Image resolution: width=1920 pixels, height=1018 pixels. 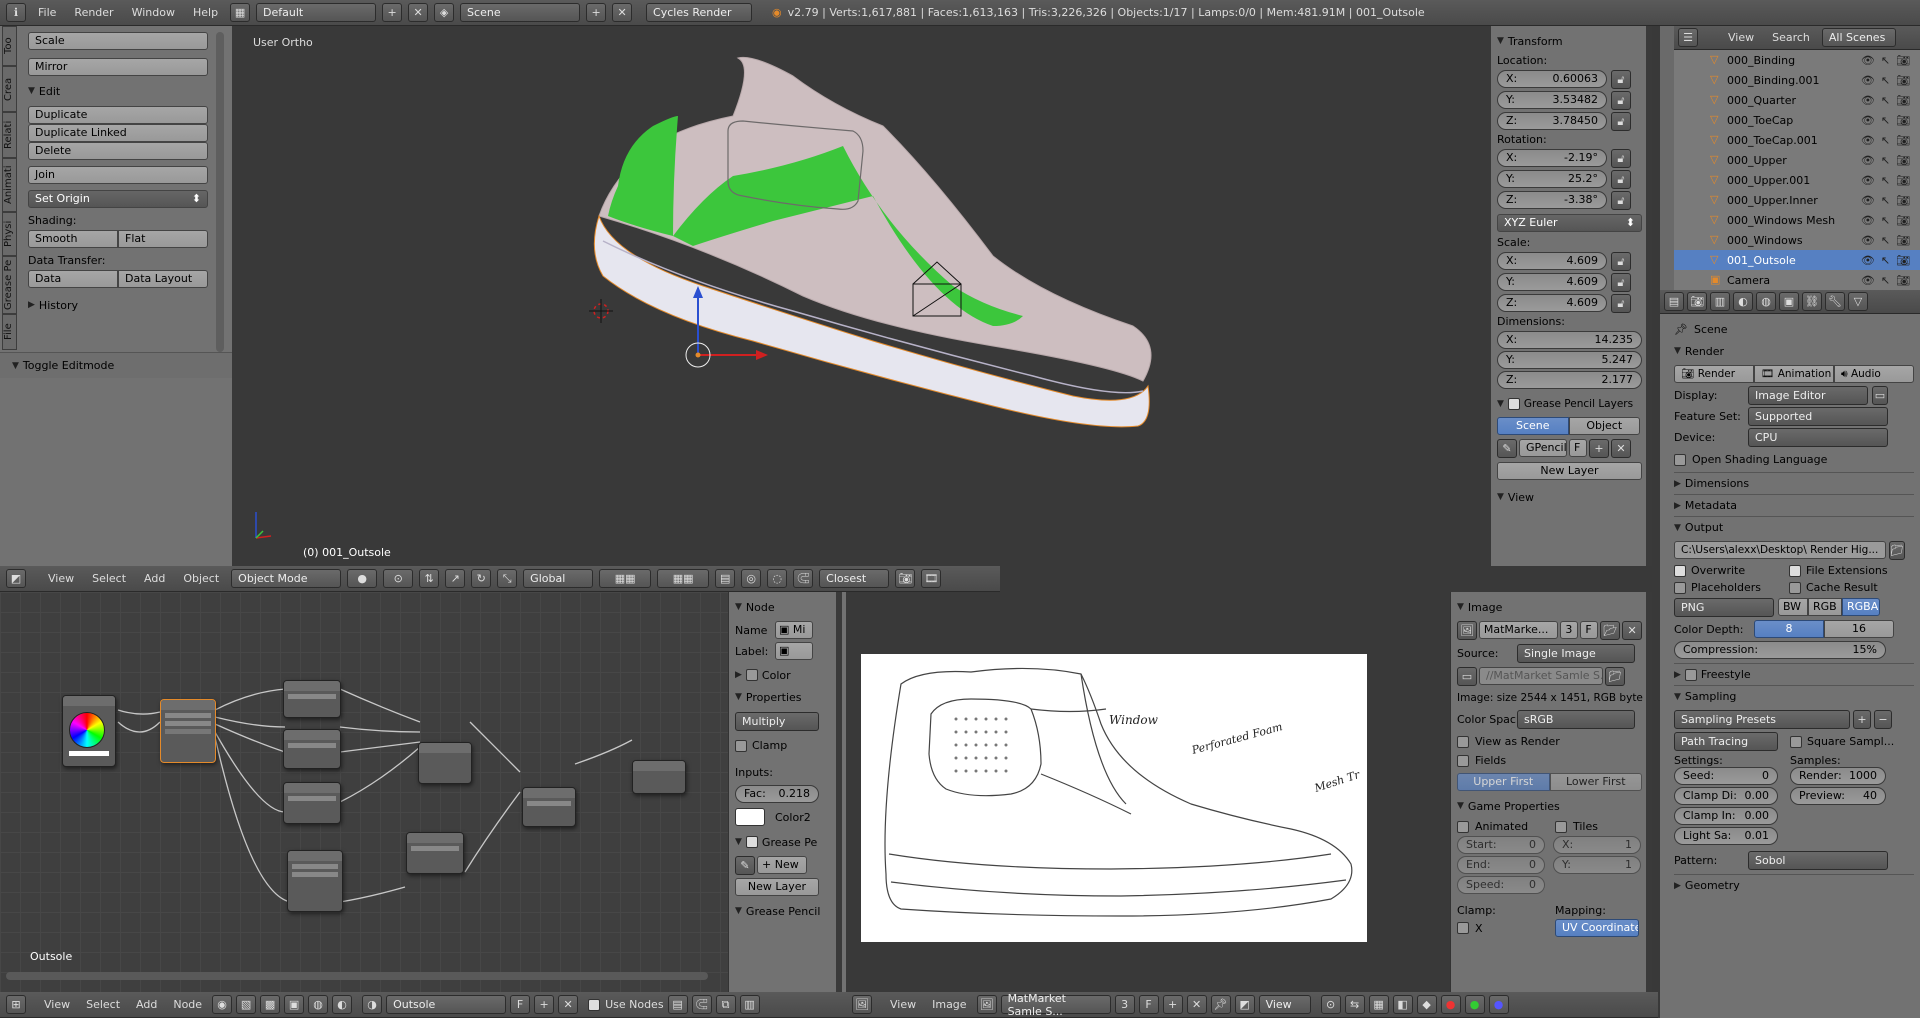 What do you see at coordinates (1576, 826) in the screenshot?
I see `tiles-option: Tiles` at bounding box center [1576, 826].